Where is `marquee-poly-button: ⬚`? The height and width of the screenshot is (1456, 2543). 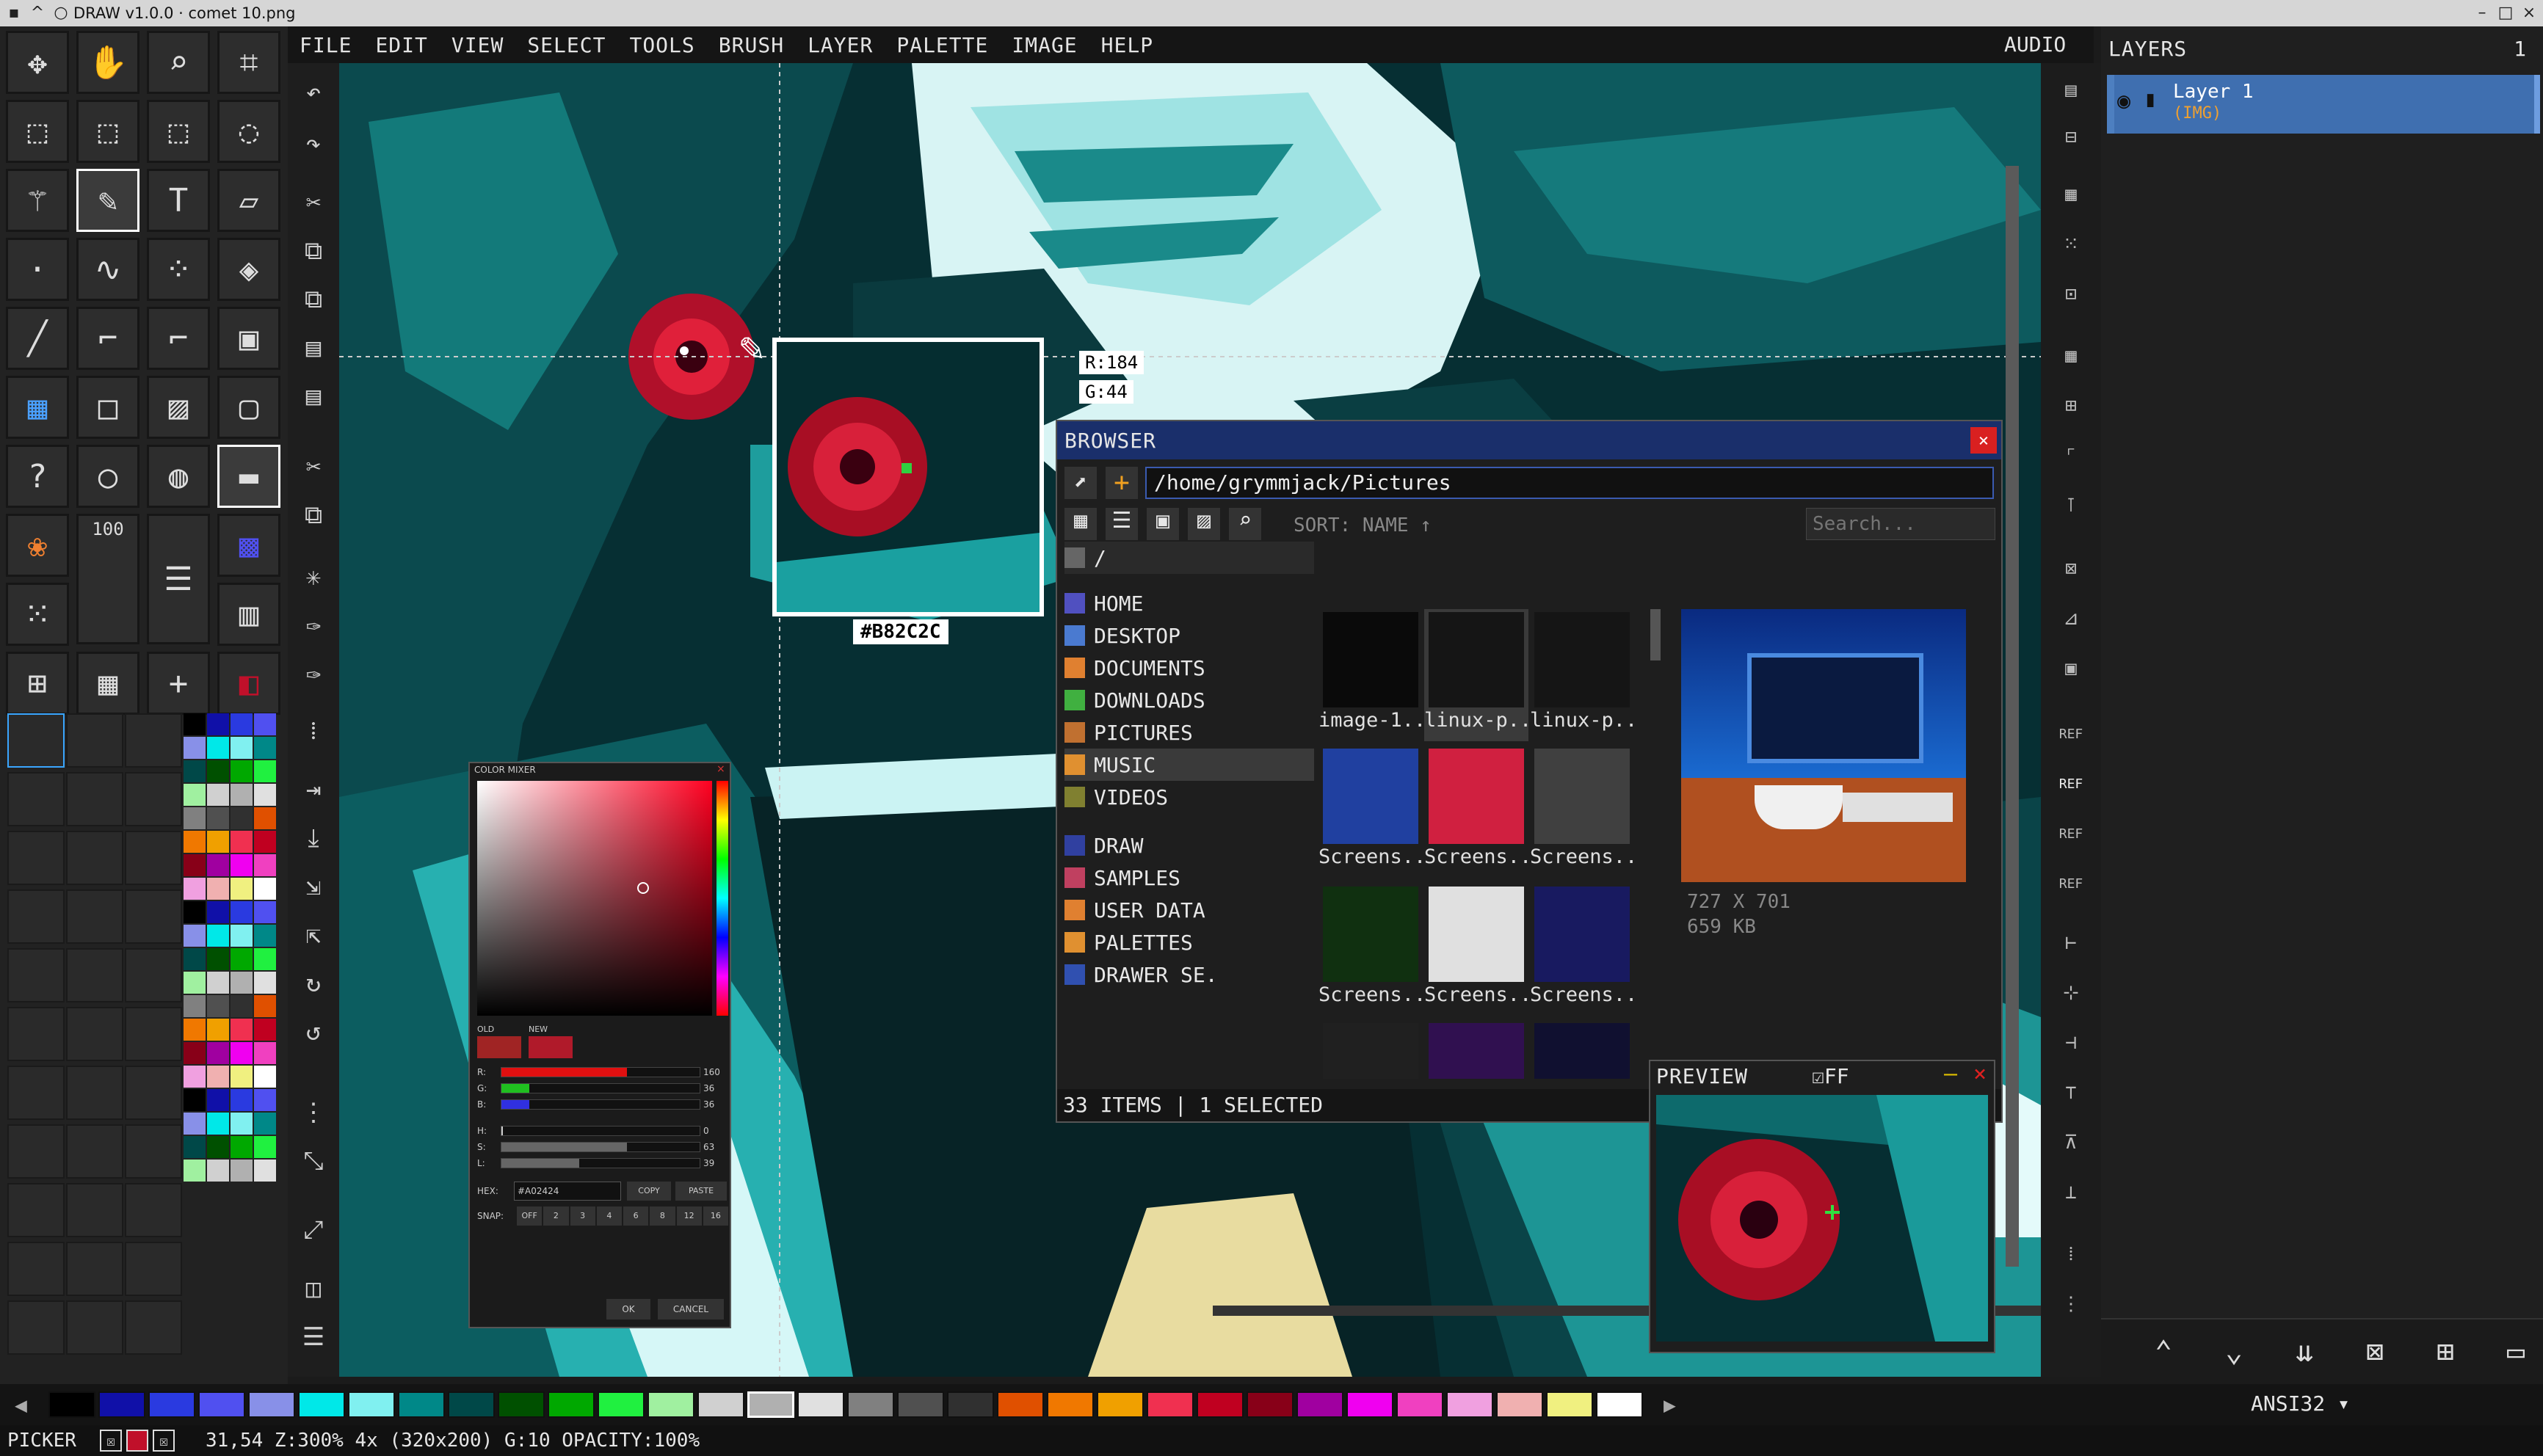
marquee-poly-button: ⬚ is located at coordinates (179, 131).